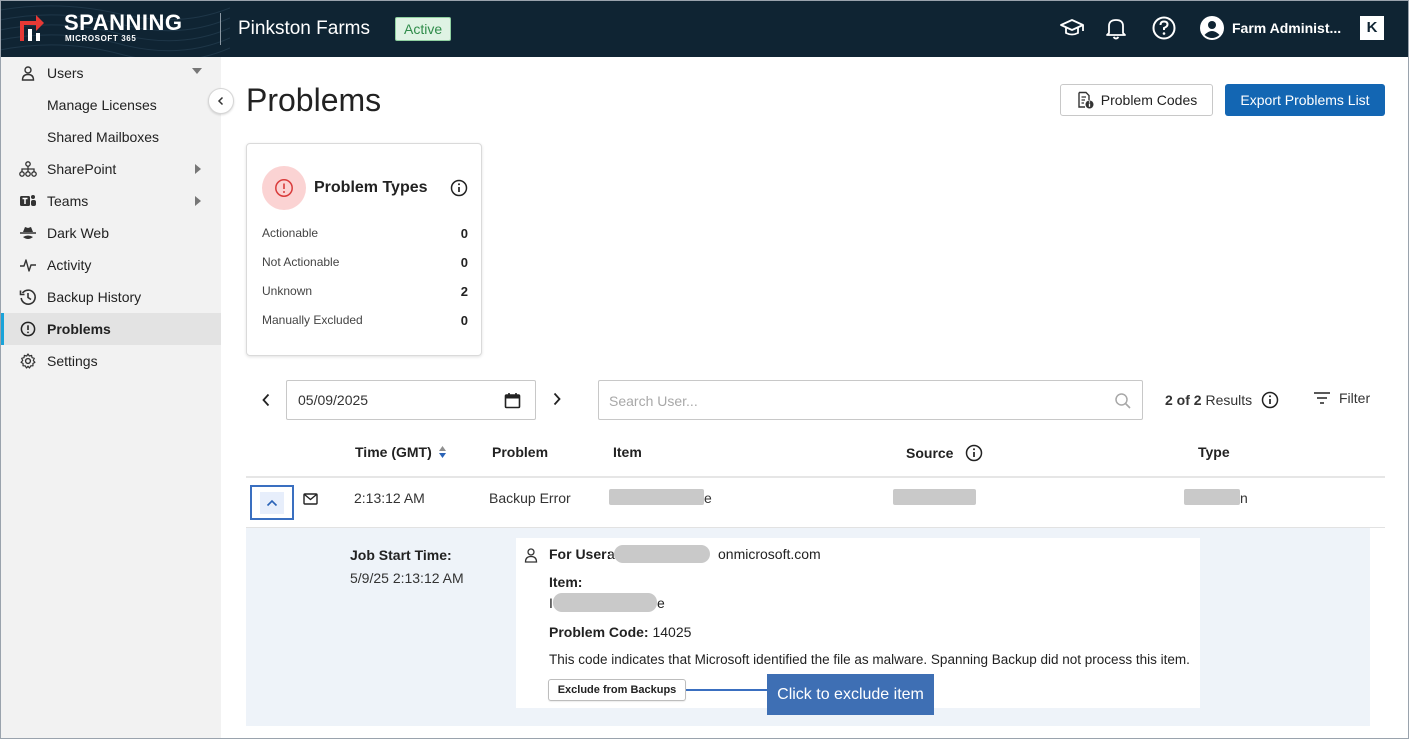  Describe the element at coordinates (110, 137) in the screenshot. I see `sidebar-item-shared-mailboxes: Shared Mailboxes` at that location.